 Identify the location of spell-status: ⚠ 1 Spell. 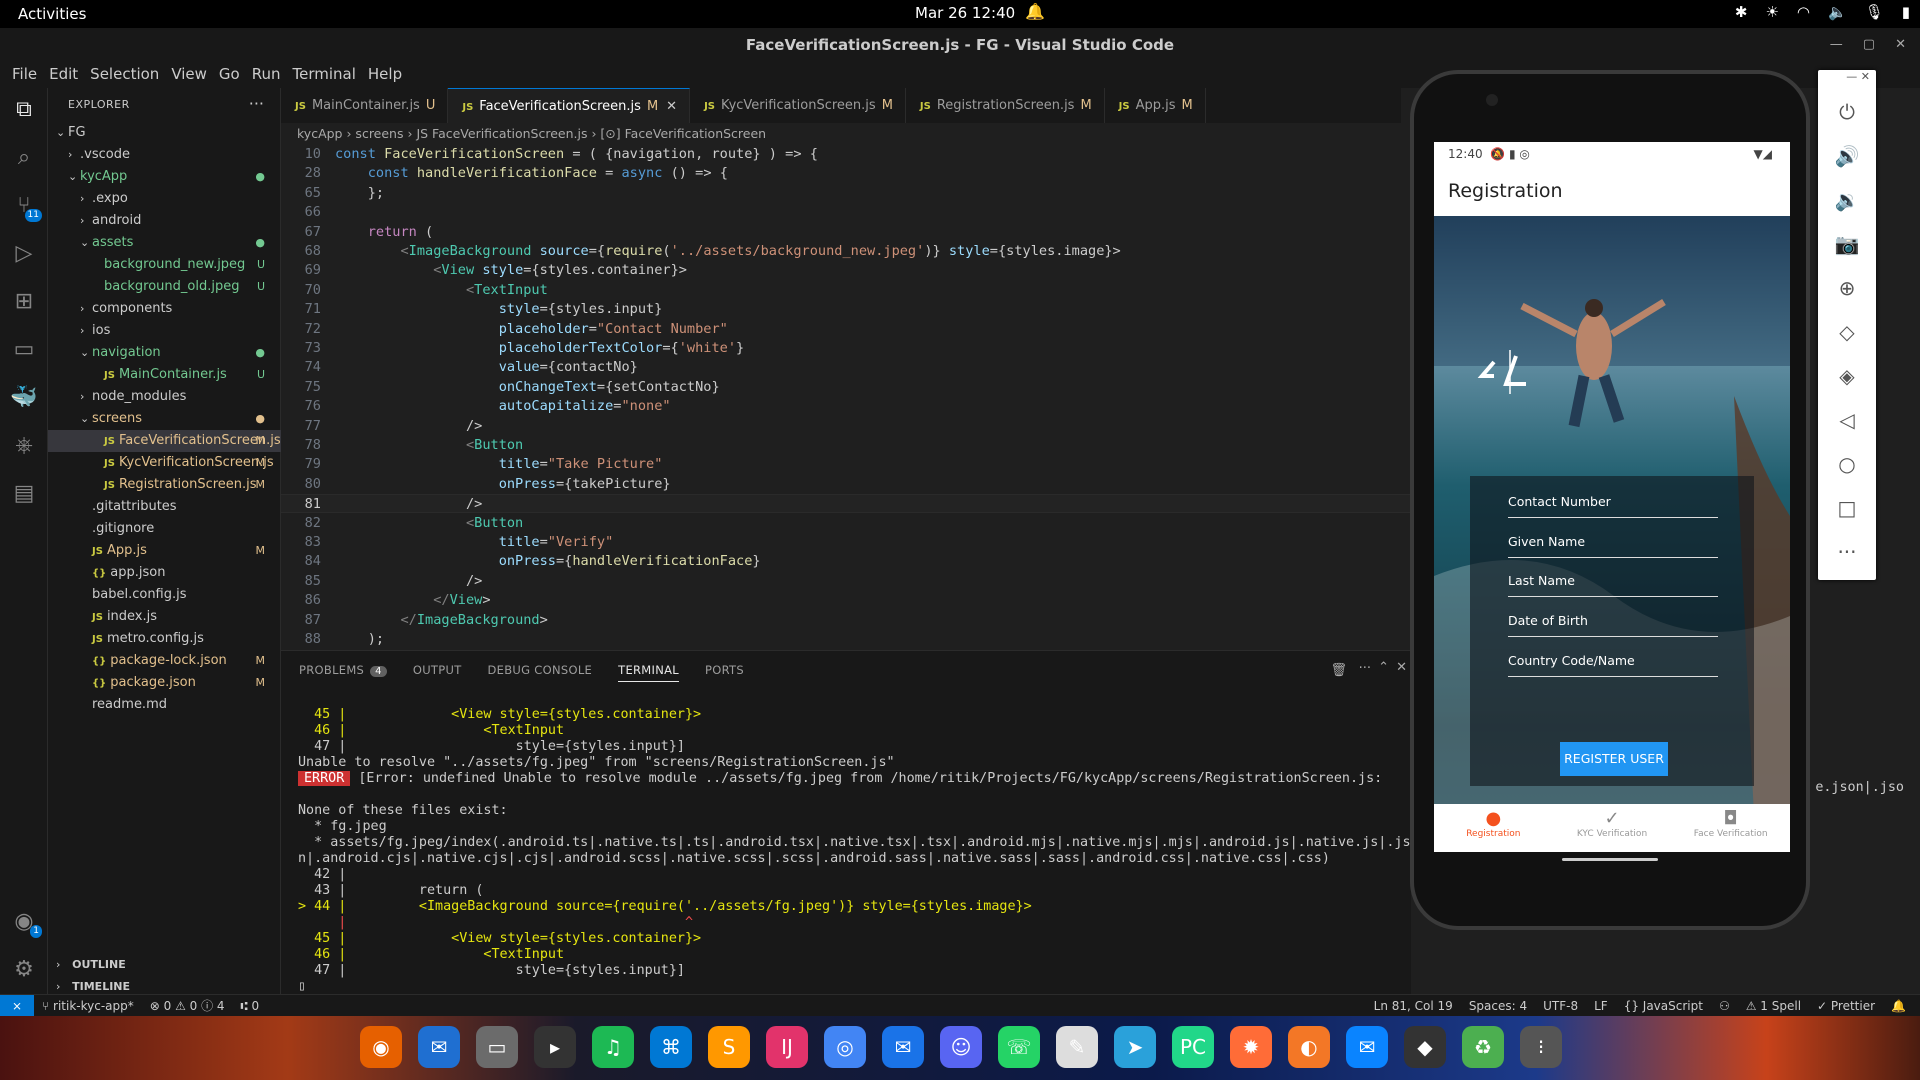
(1773, 1006).